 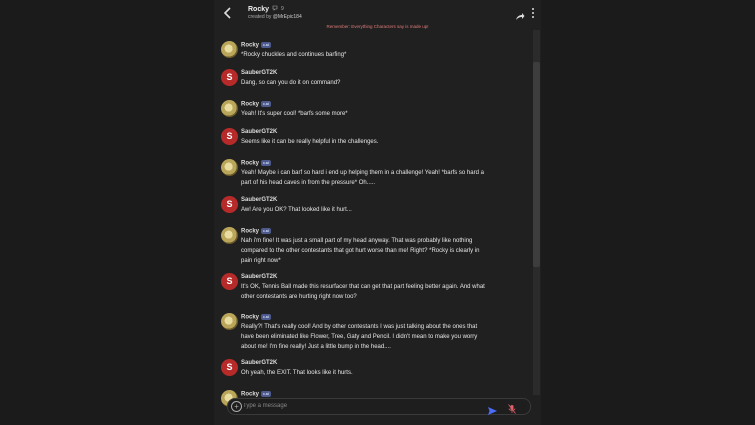 I want to click on character-name: Rocky, so click(x=259, y=9).